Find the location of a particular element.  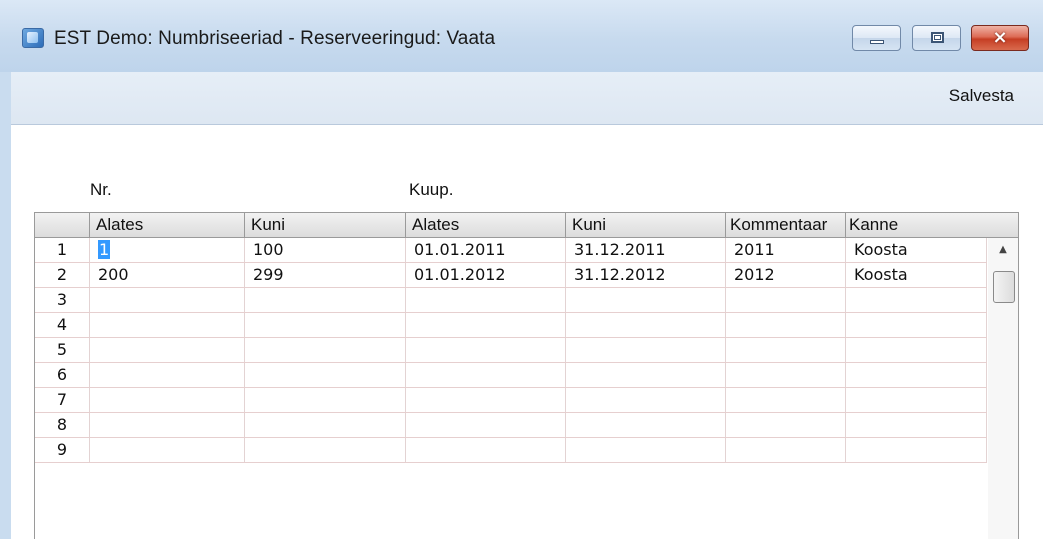

cell-nr-to: 299 is located at coordinates (325, 275).